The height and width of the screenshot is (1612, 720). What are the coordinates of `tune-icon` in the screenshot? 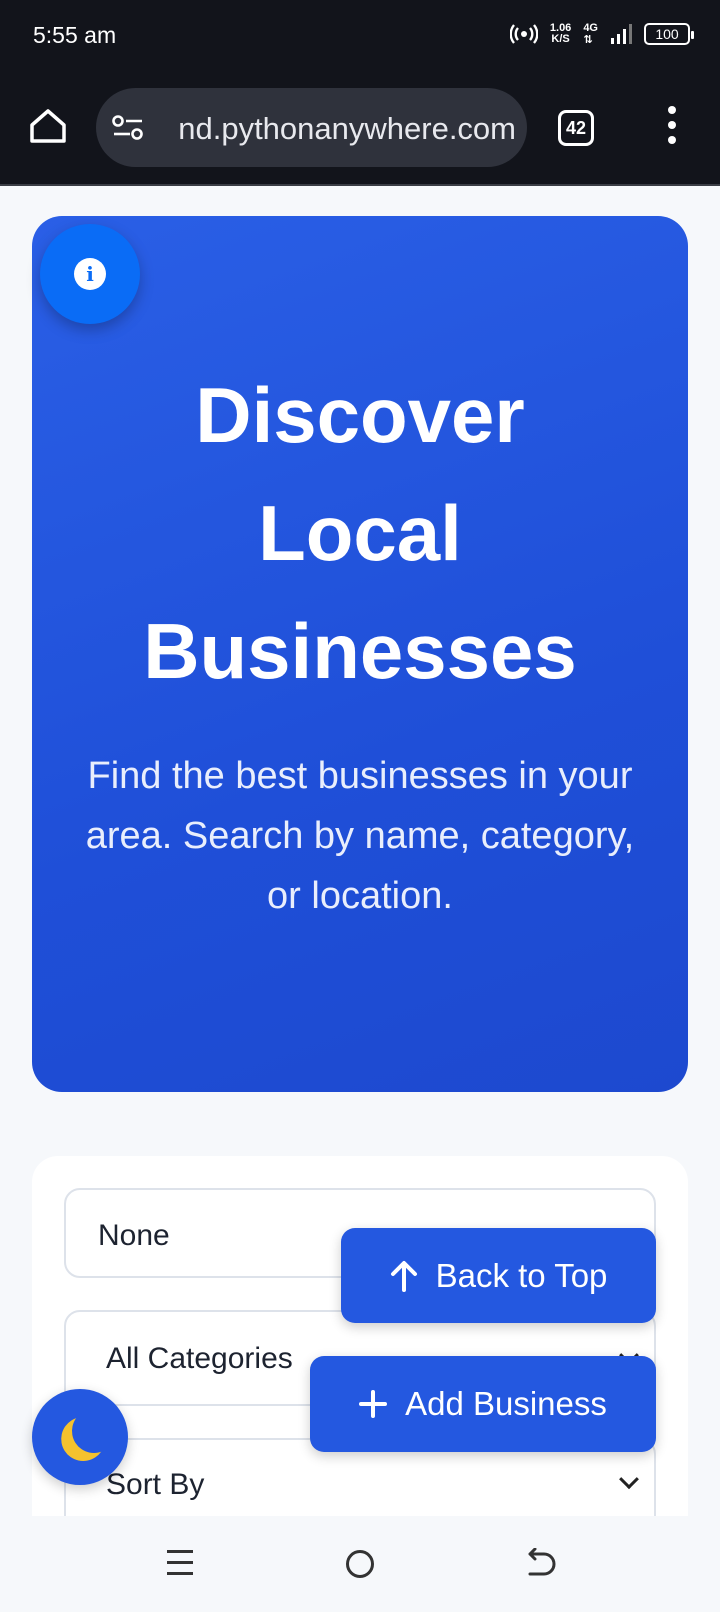 It's located at (128, 128).